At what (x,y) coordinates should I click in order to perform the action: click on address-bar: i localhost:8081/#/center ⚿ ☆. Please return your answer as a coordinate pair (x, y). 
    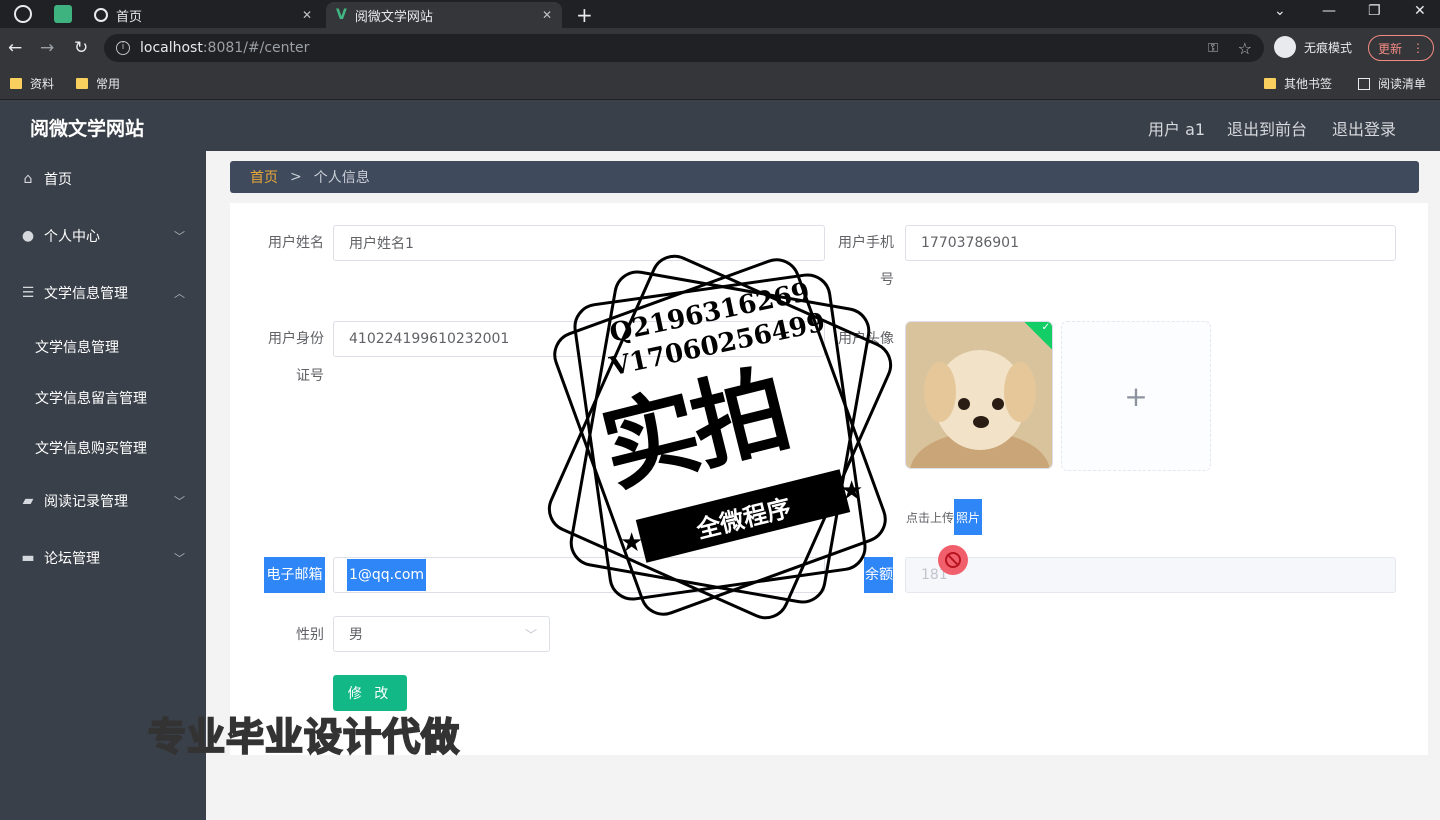
    Looking at the image, I should click on (684, 48).